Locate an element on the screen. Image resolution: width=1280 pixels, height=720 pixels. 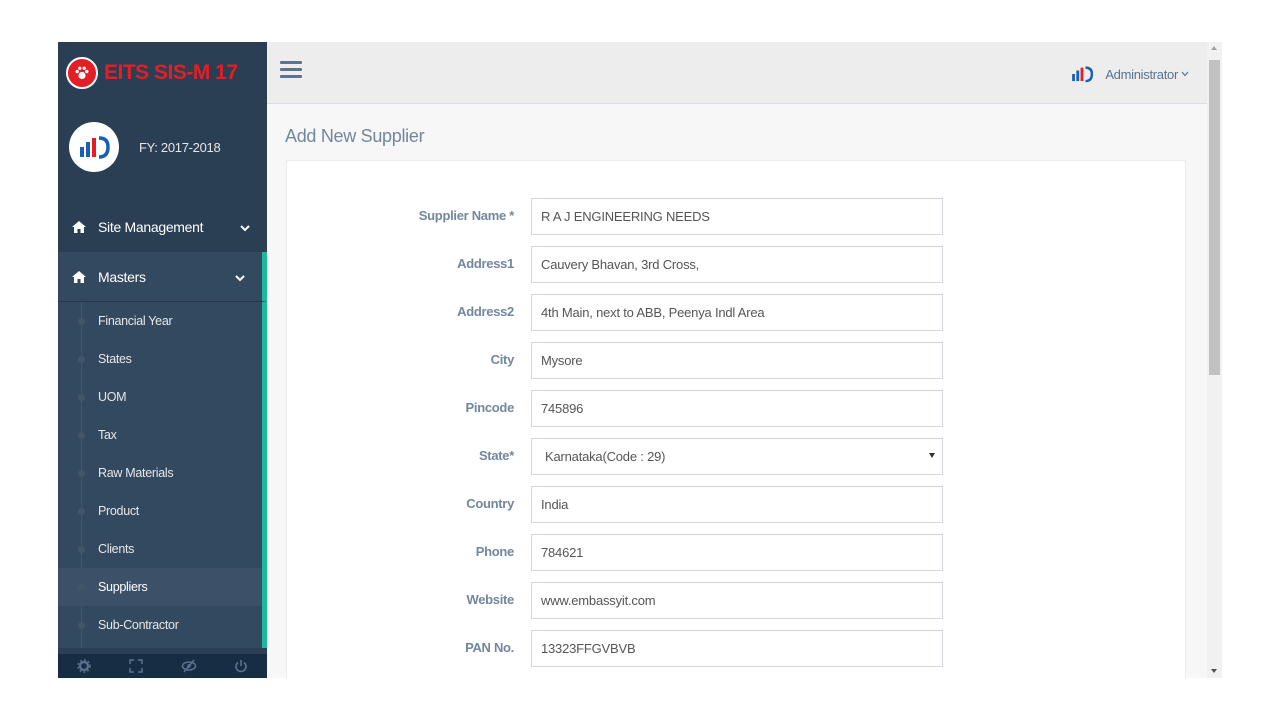
user-menu: Administrator is located at coordinates (1129, 74).